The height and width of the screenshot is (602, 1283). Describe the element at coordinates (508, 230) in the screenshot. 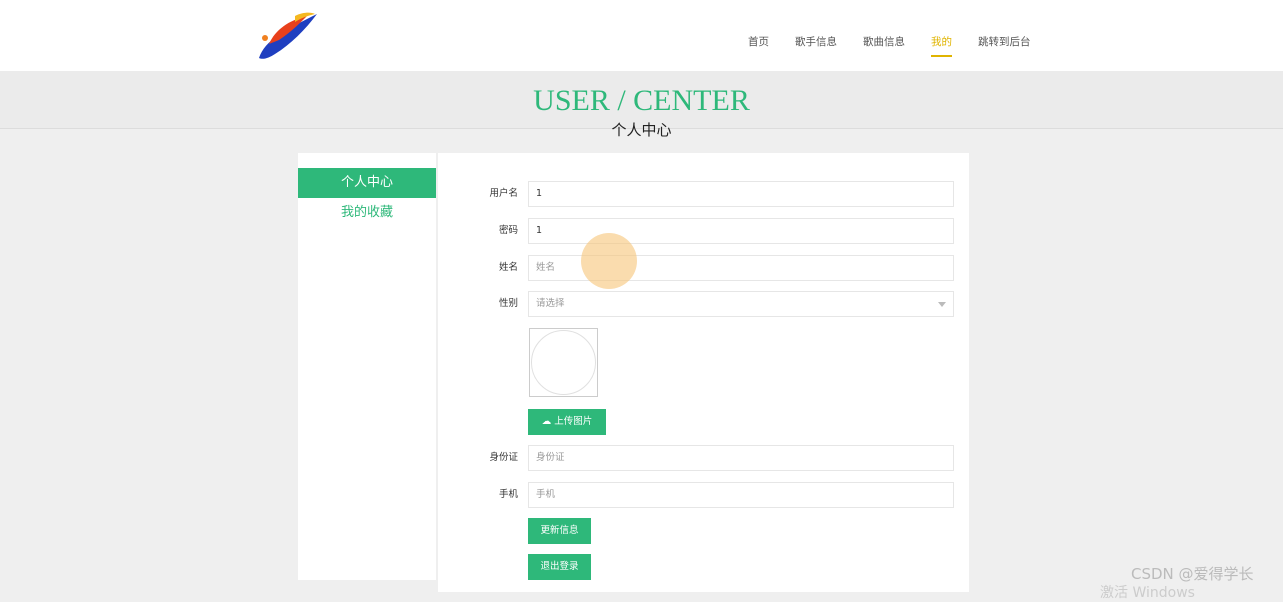

I see `password-label: 密码` at that location.